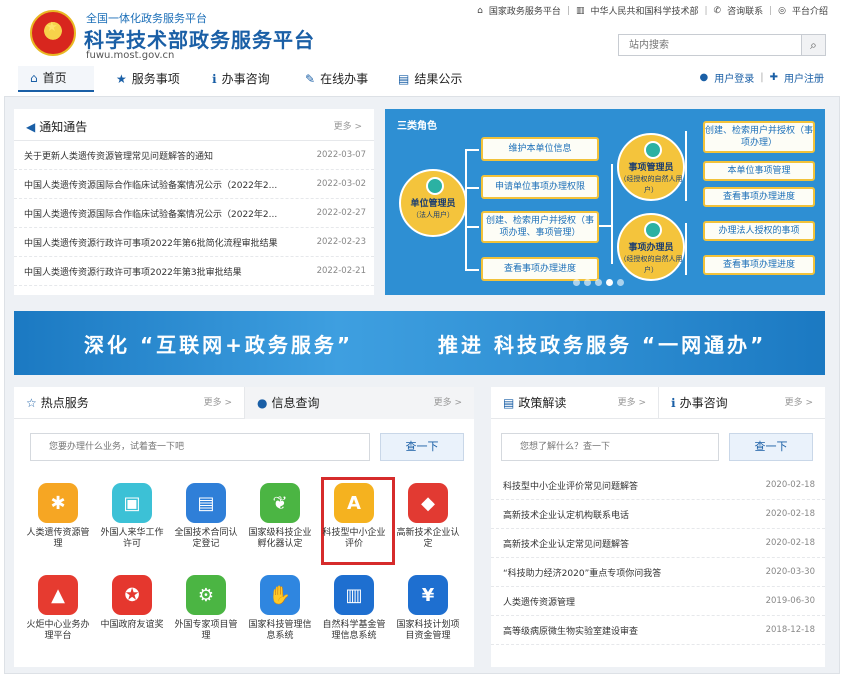 The image size is (842, 677). What do you see at coordinates (148, 79) in the screenshot?
I see `nav-services: ★ 服务事项` at bounding box center [148, 79].